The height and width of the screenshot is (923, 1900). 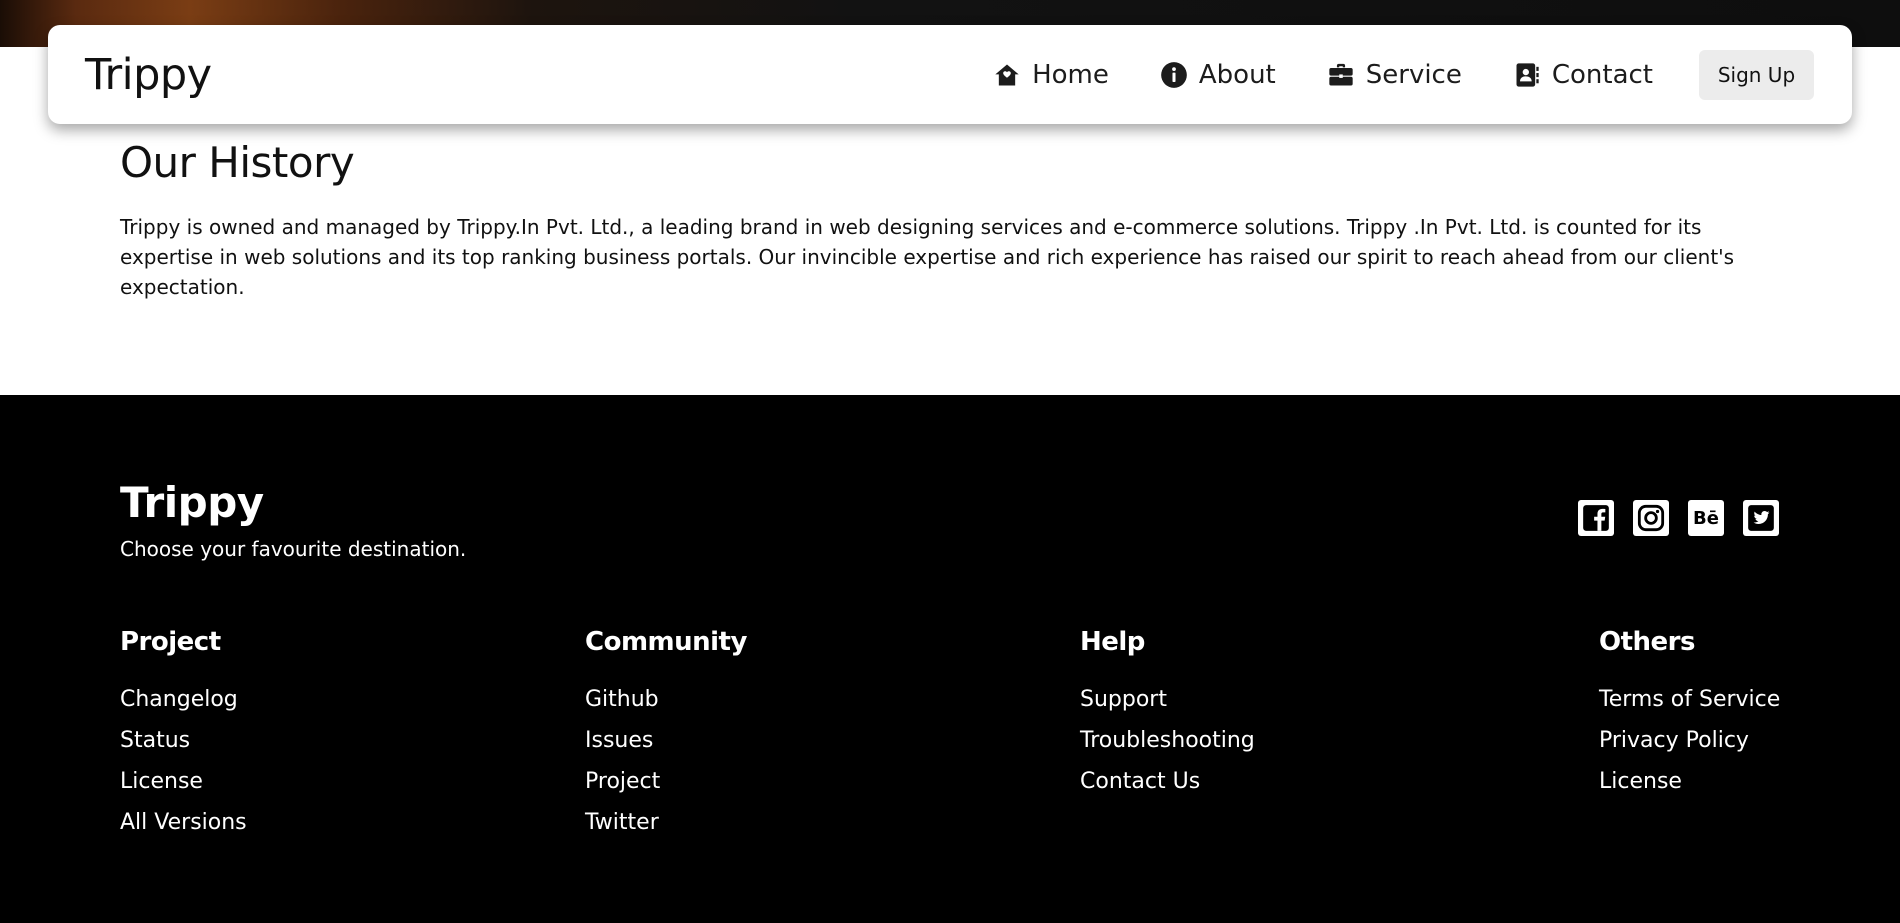 I want to click on footer-column-title: Community, so click(x=666, y=642).